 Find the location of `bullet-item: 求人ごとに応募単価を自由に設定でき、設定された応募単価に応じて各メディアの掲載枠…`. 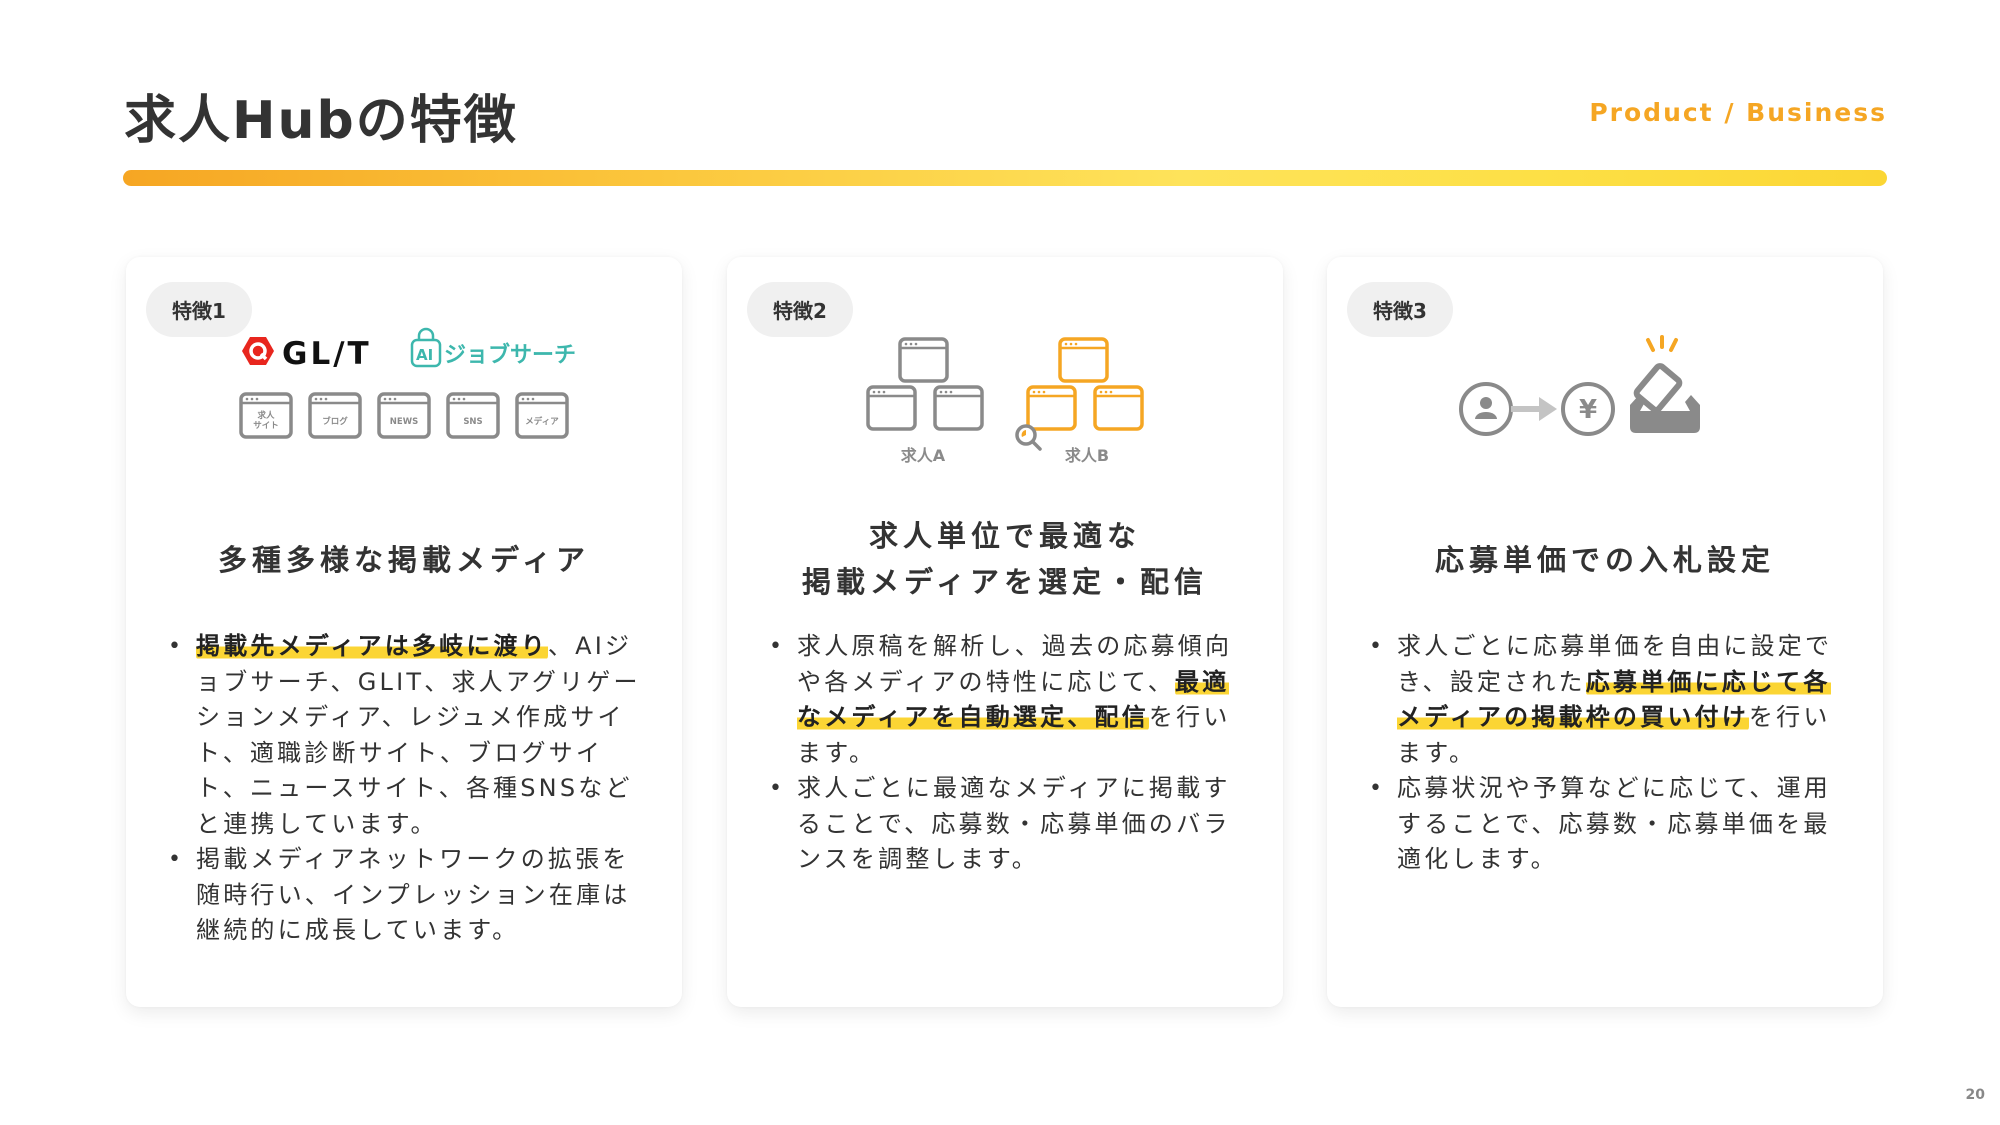

bullet-item: 求人ごとに応募単価を自由に設定でき、設定された応募単価に応じて各メディアの掲載枠… is located at coordinates (1605, 700).